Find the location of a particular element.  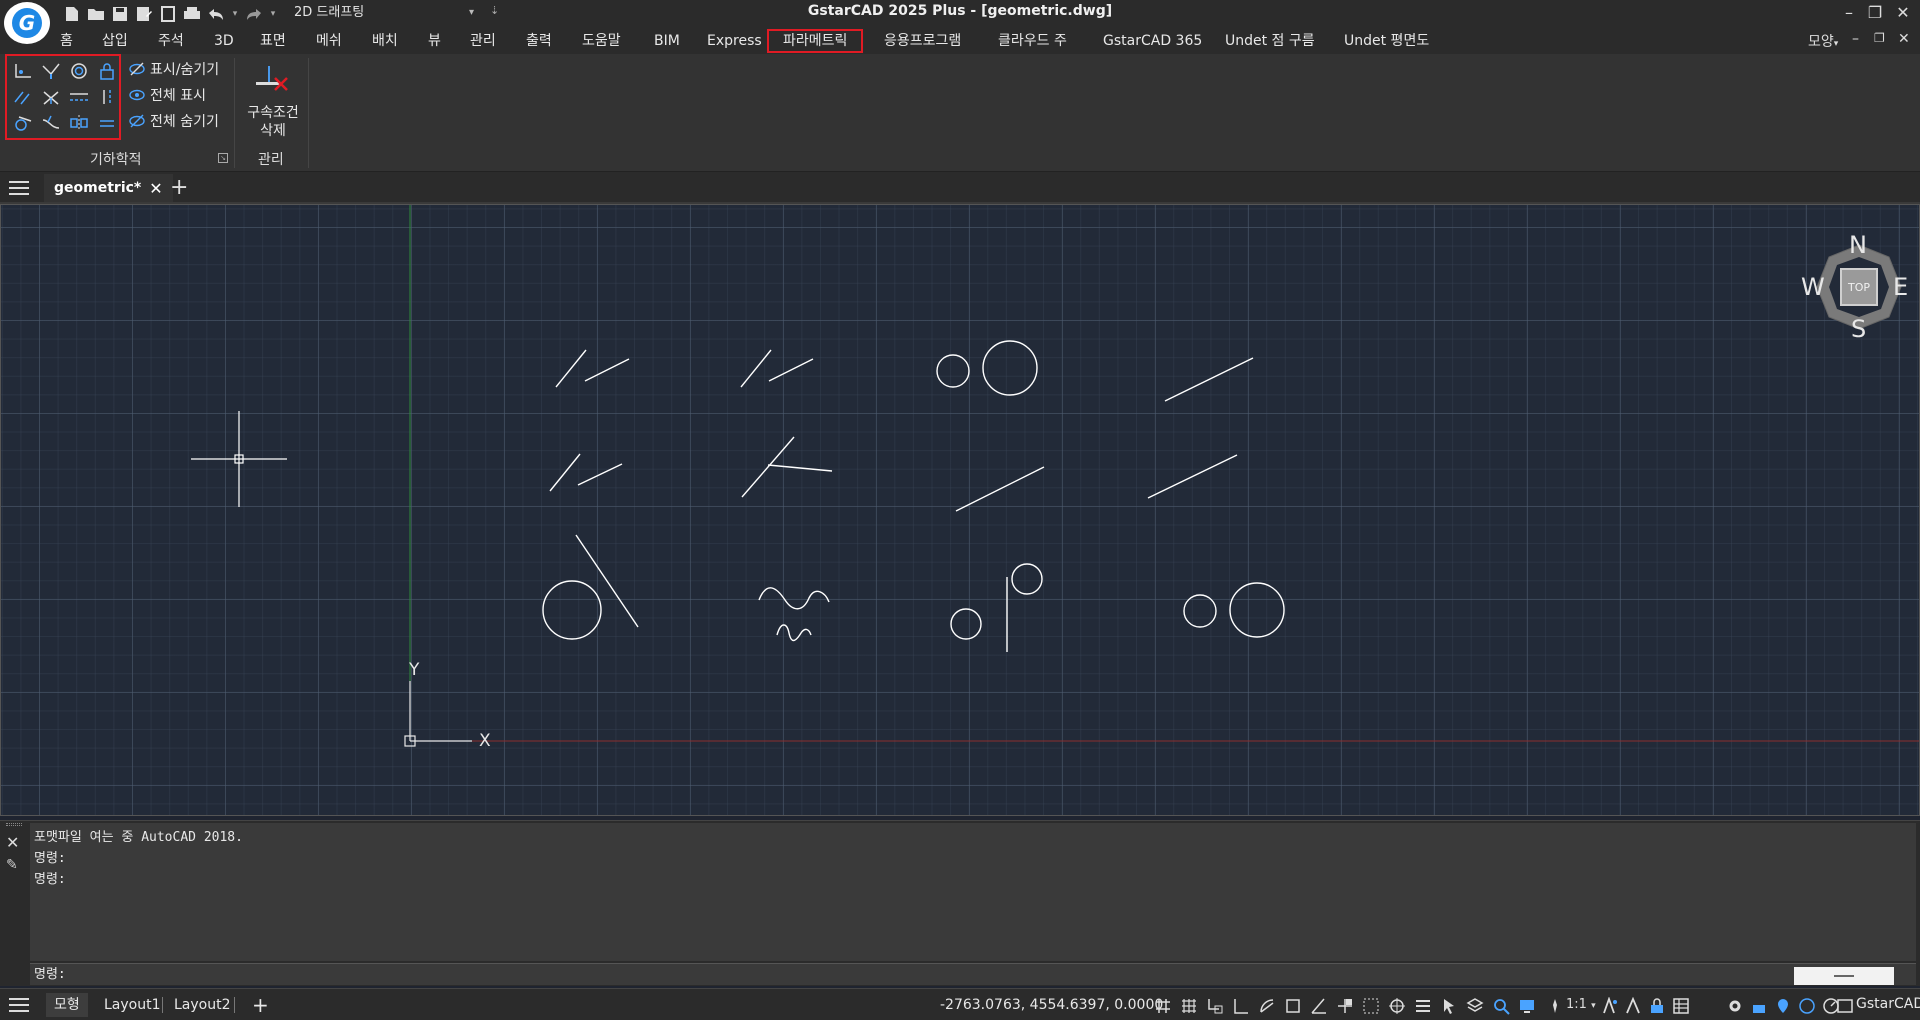

concentric-constraint-button is located at coordinates (79, 71).